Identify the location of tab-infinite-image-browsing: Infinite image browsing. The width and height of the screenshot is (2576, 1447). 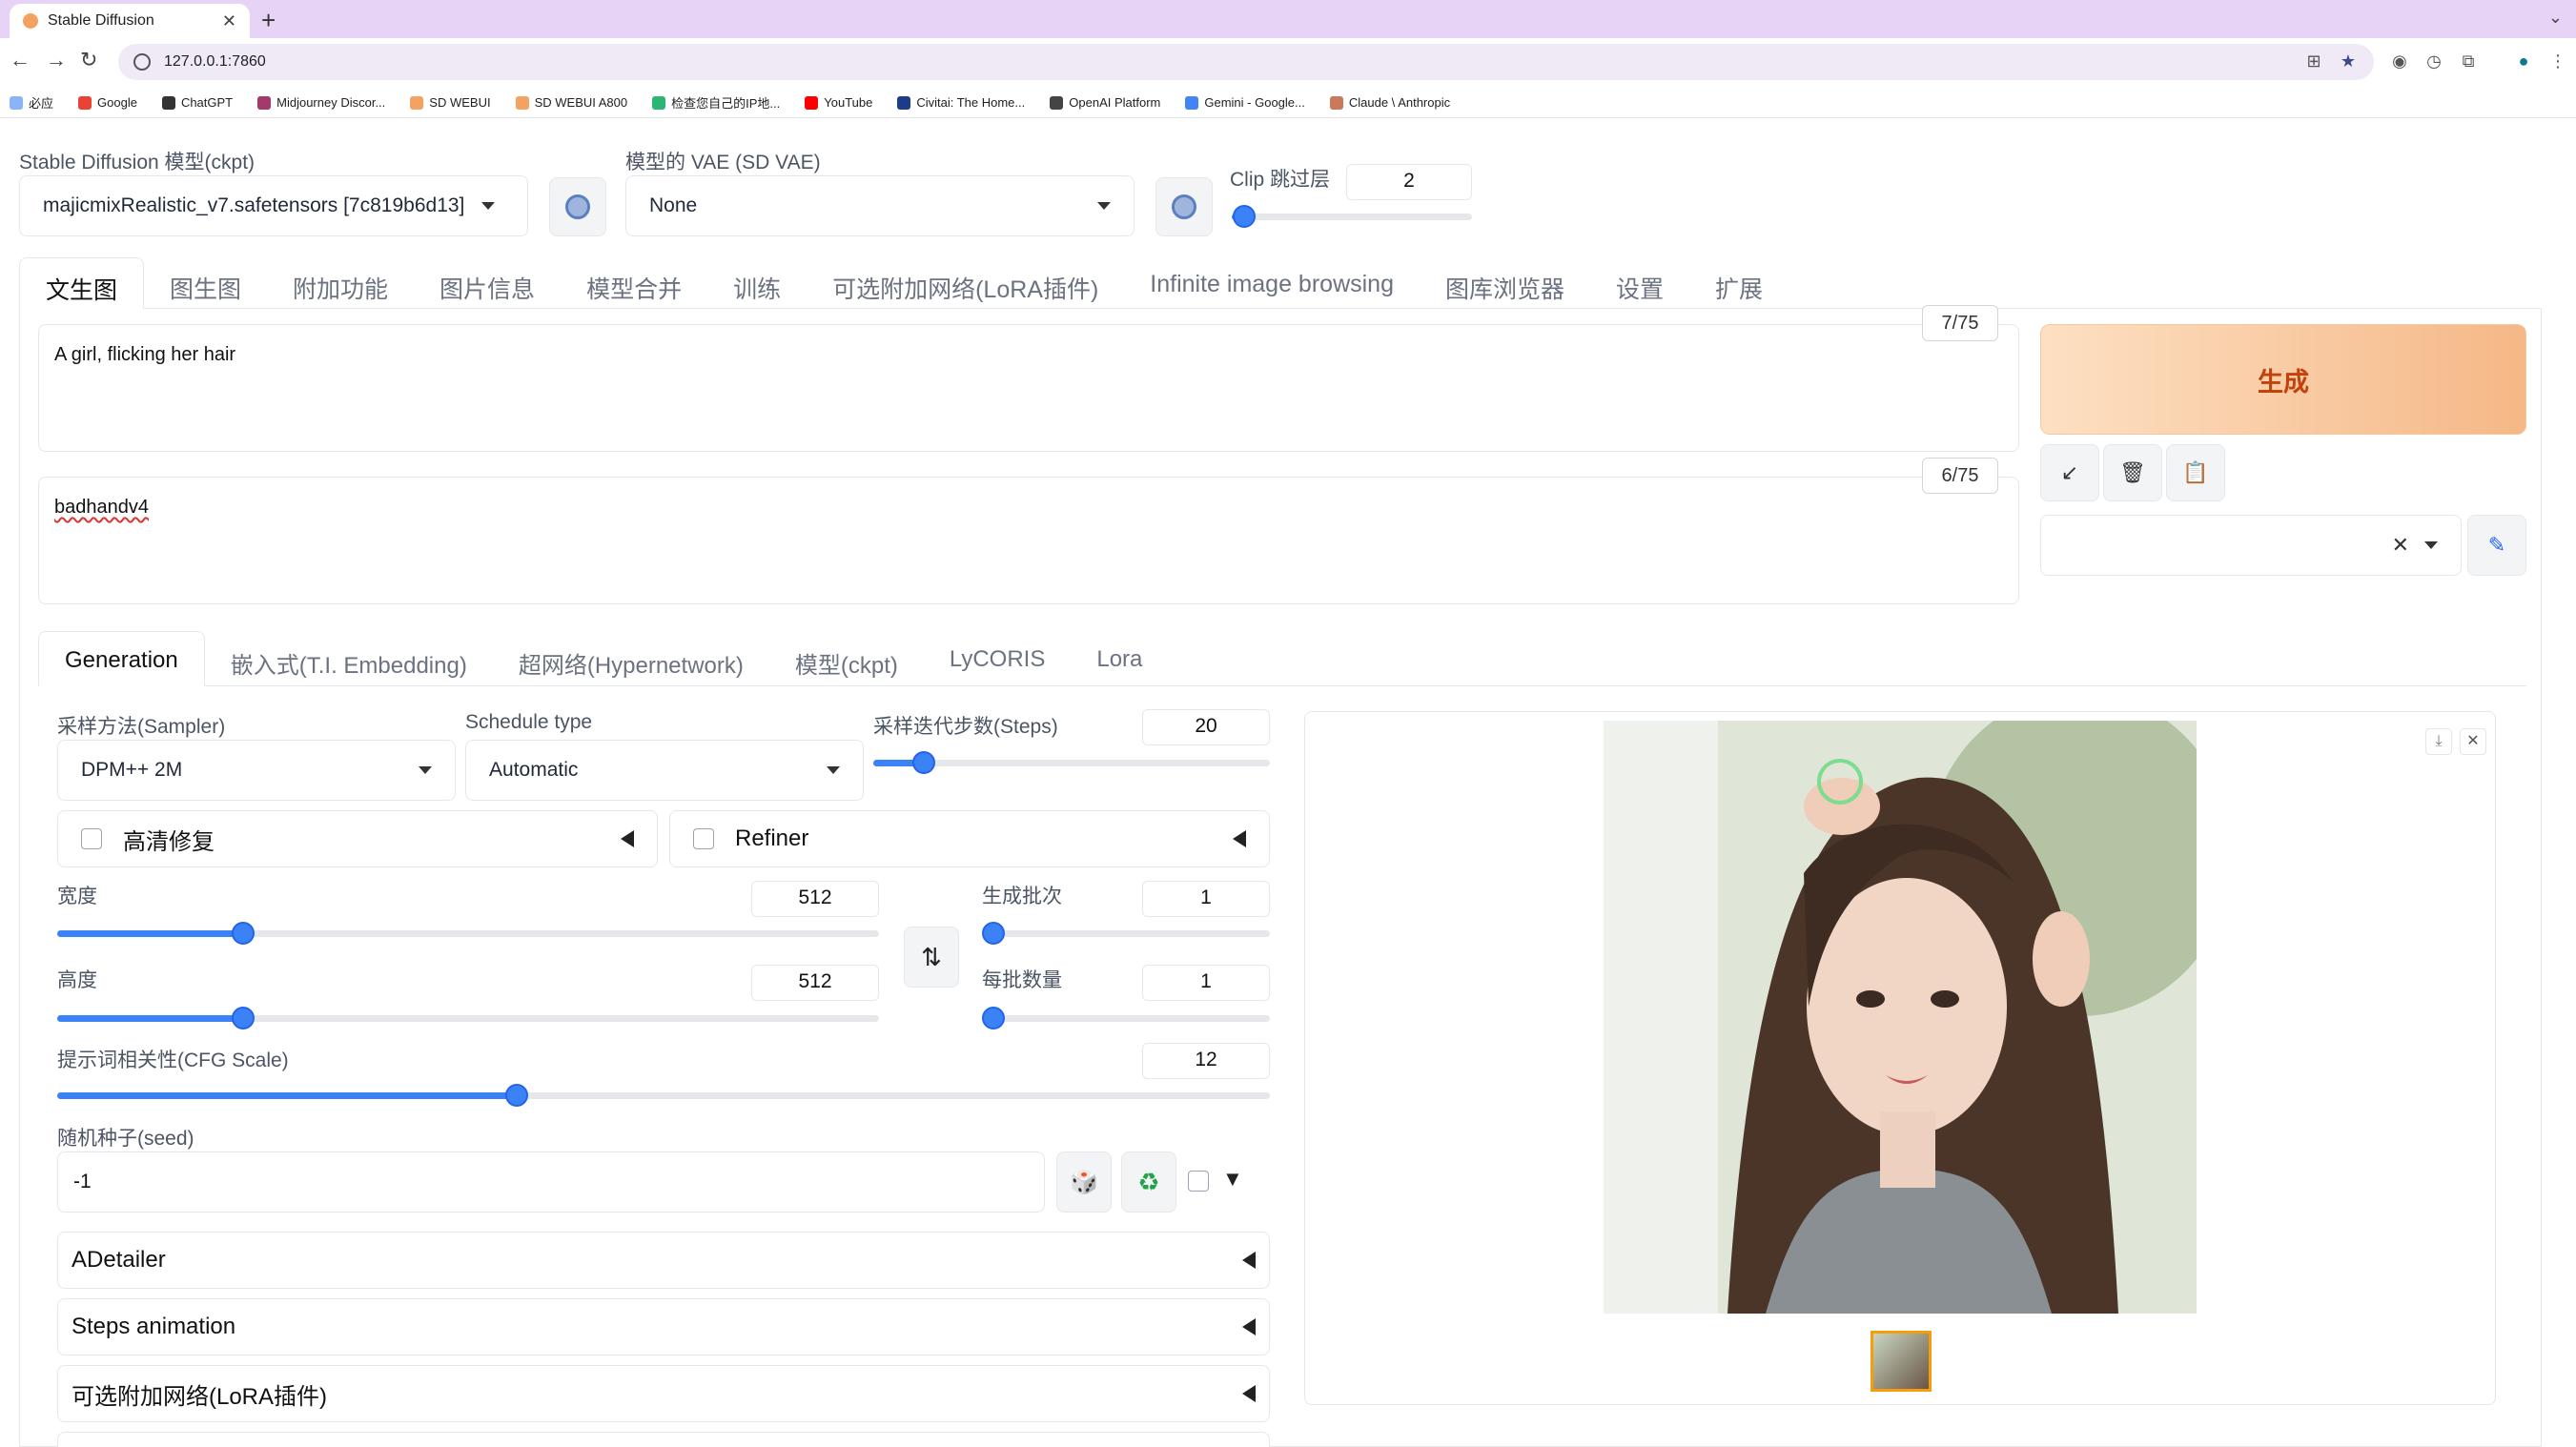
(1272, 283).